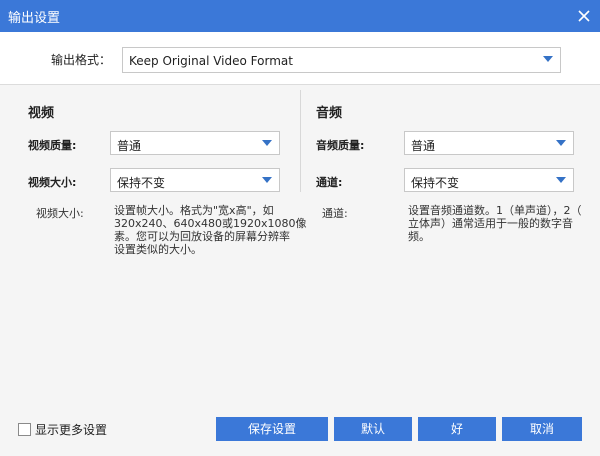 Image resolution: width=600 pixels, height=456 pixels. Describe the element at coordinates (340, 145) in the screenshot. I see `audio-quality-label: 音频质量:` at that location.